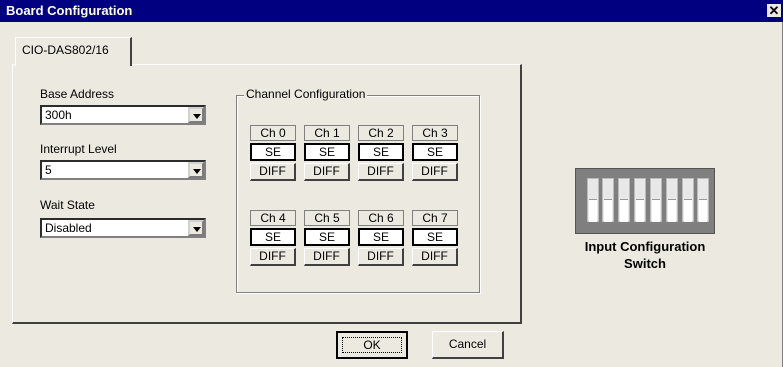 This screenshot has width=783, height=367. Describe the element at coordinates (123, 228) in the screenshot. I see `wait-state-select: Disabled` at that location.